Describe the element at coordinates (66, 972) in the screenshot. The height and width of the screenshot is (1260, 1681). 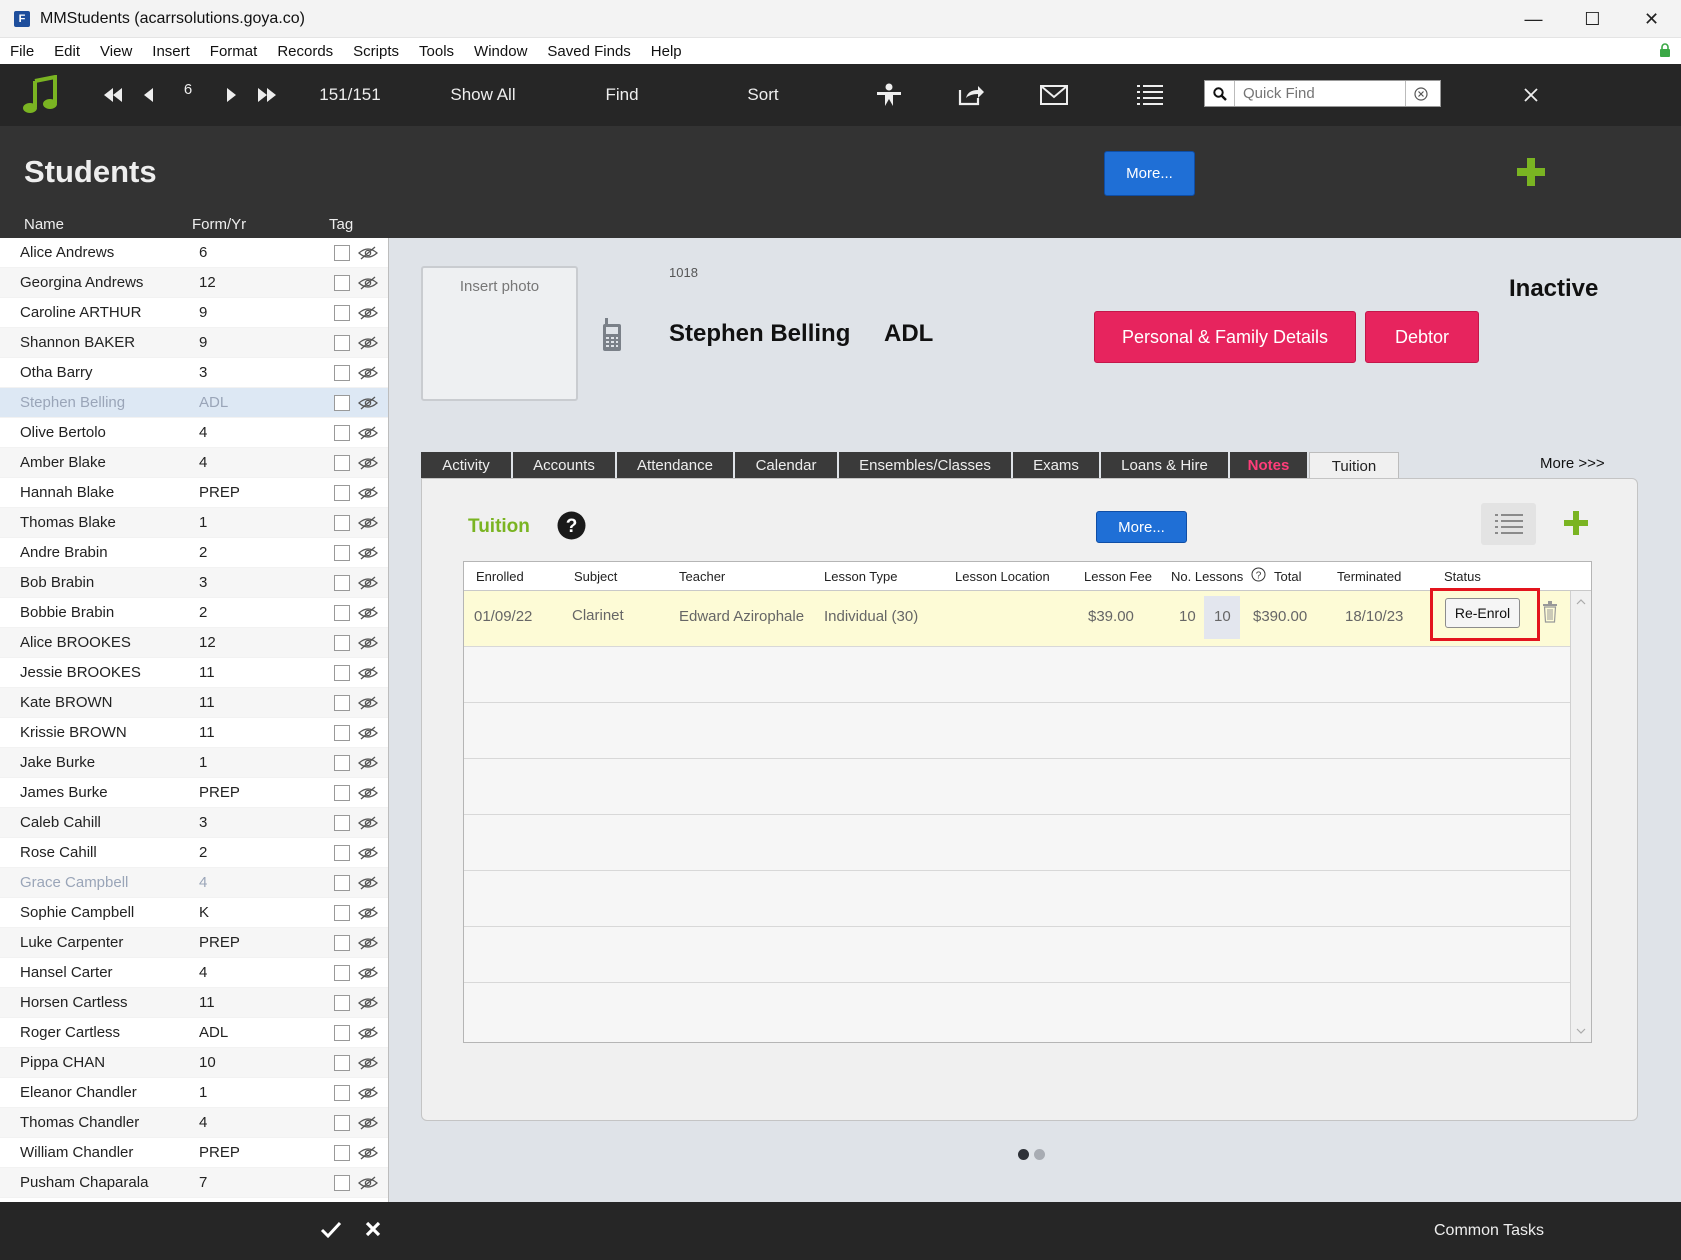
I see `student-name-cell: Hansel Carter` at that location.